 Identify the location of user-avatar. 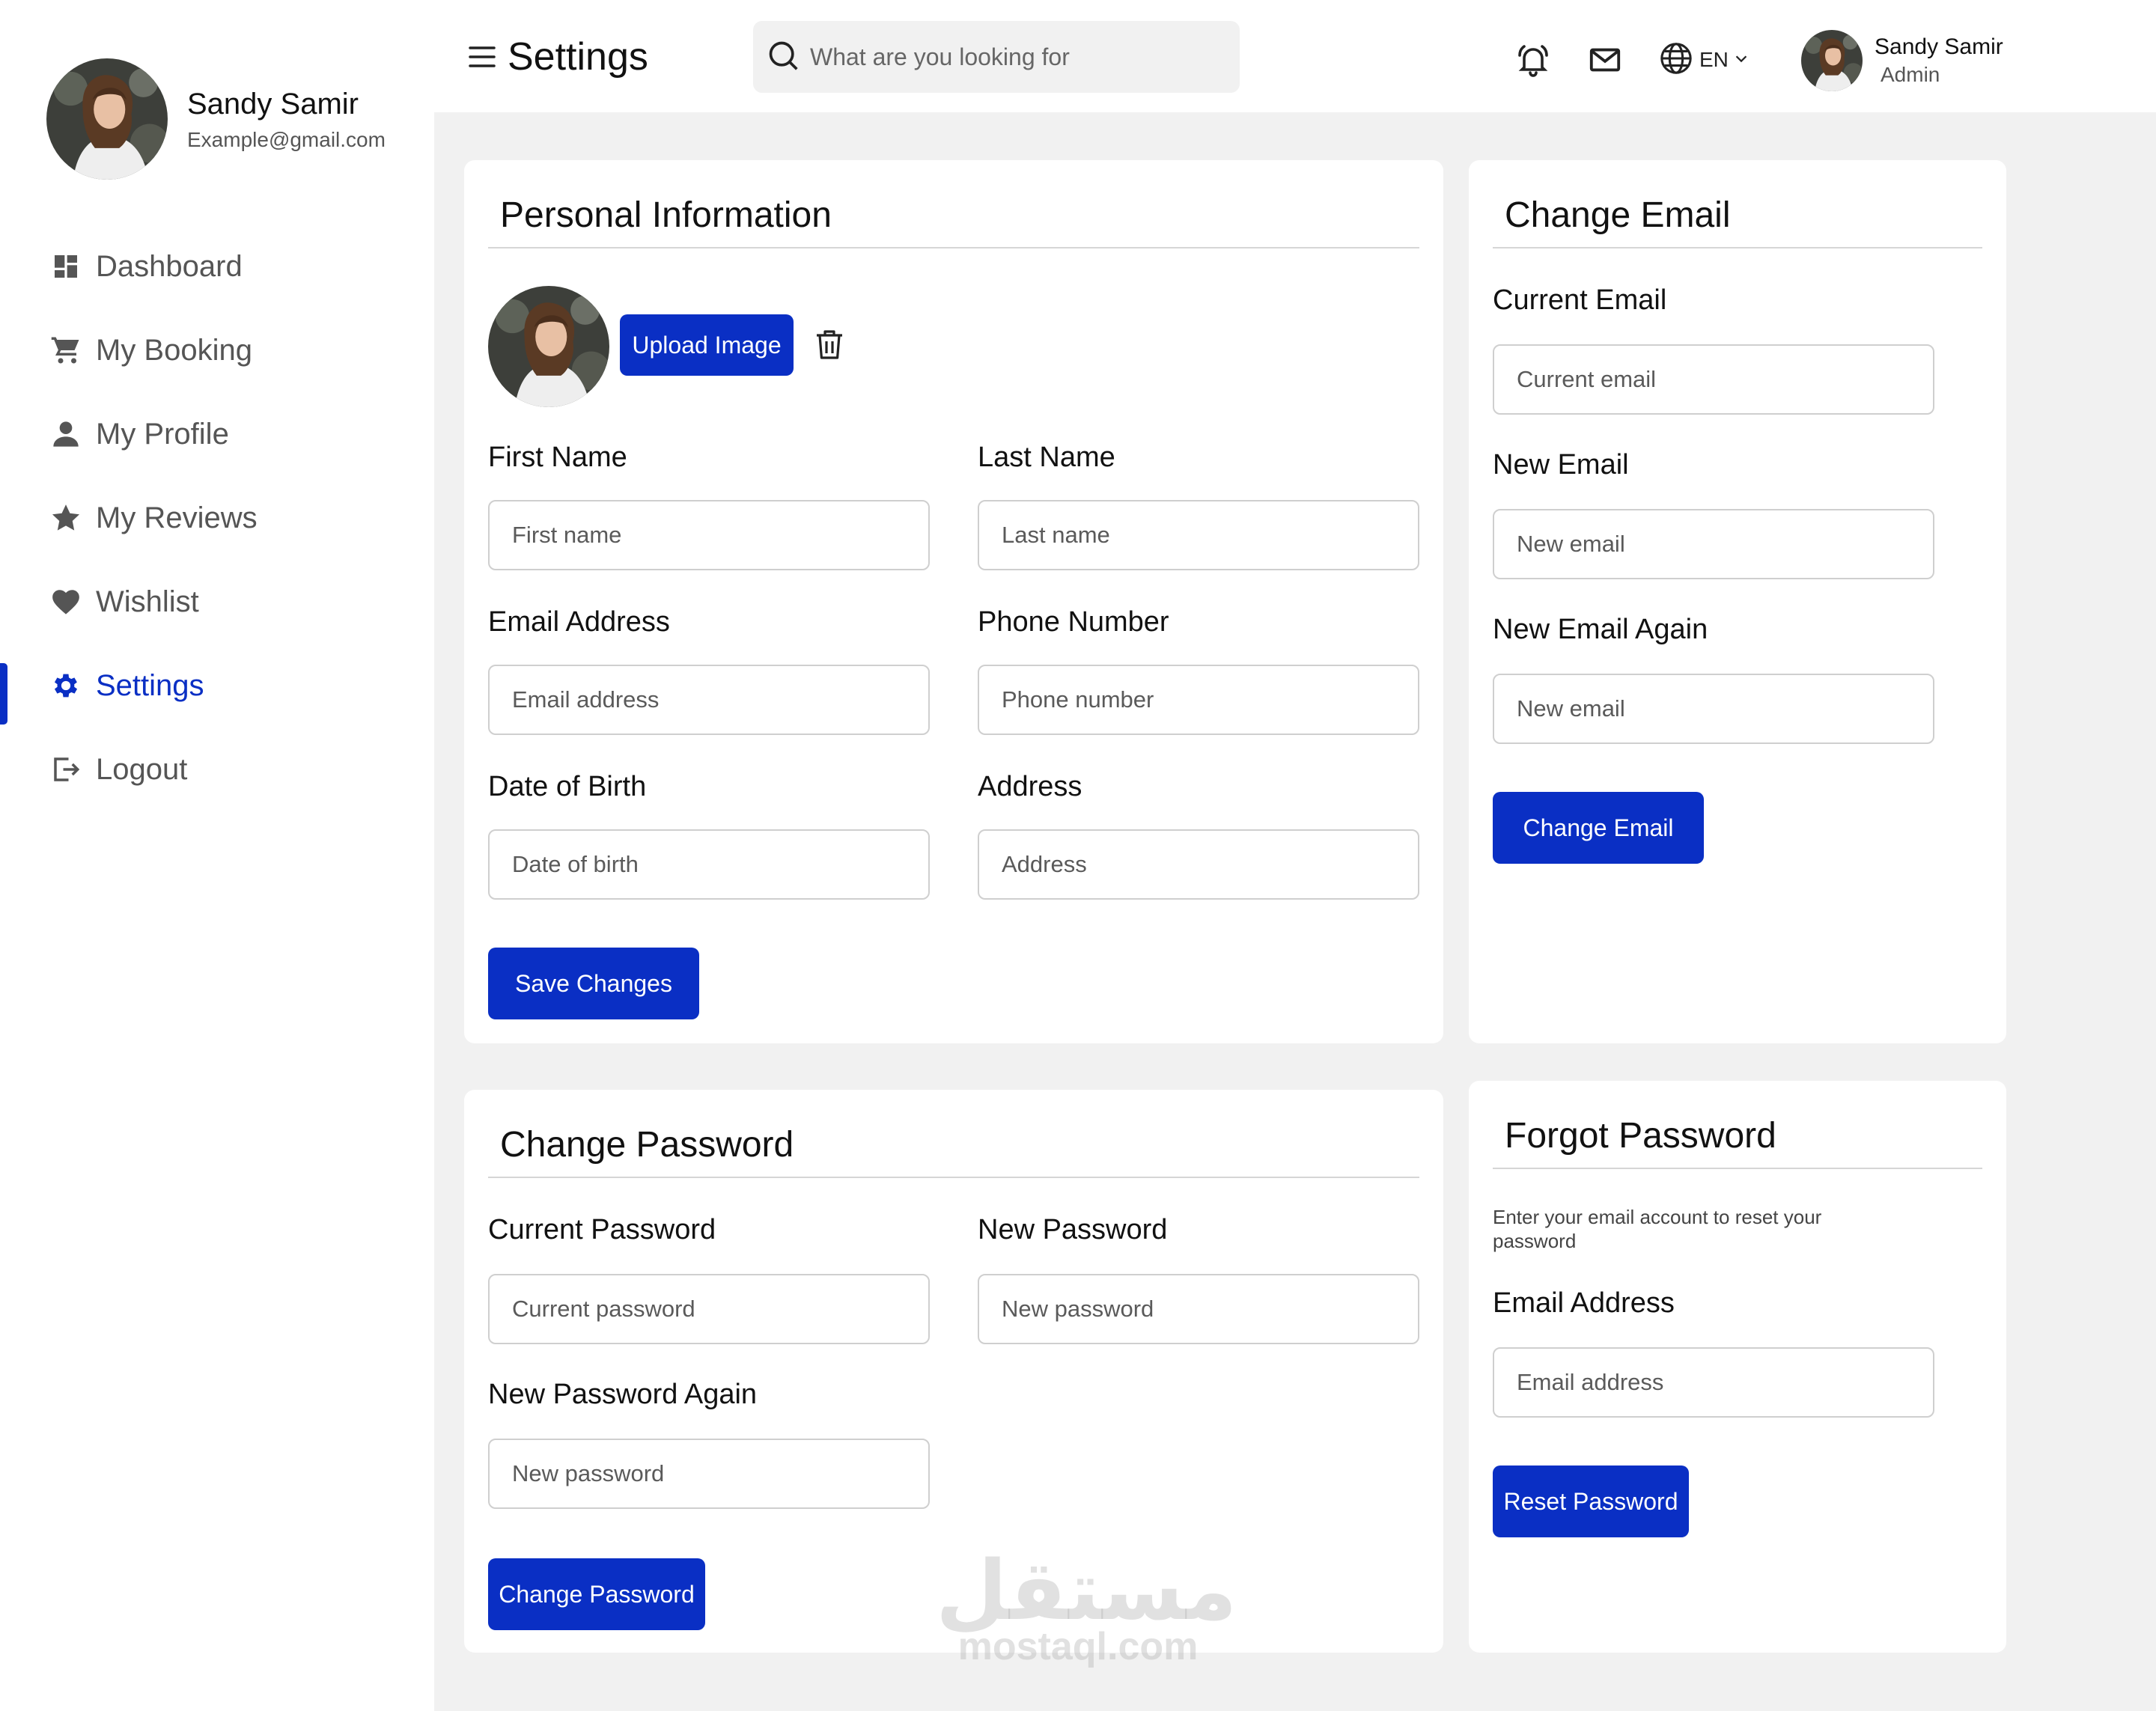
(1832, 61).